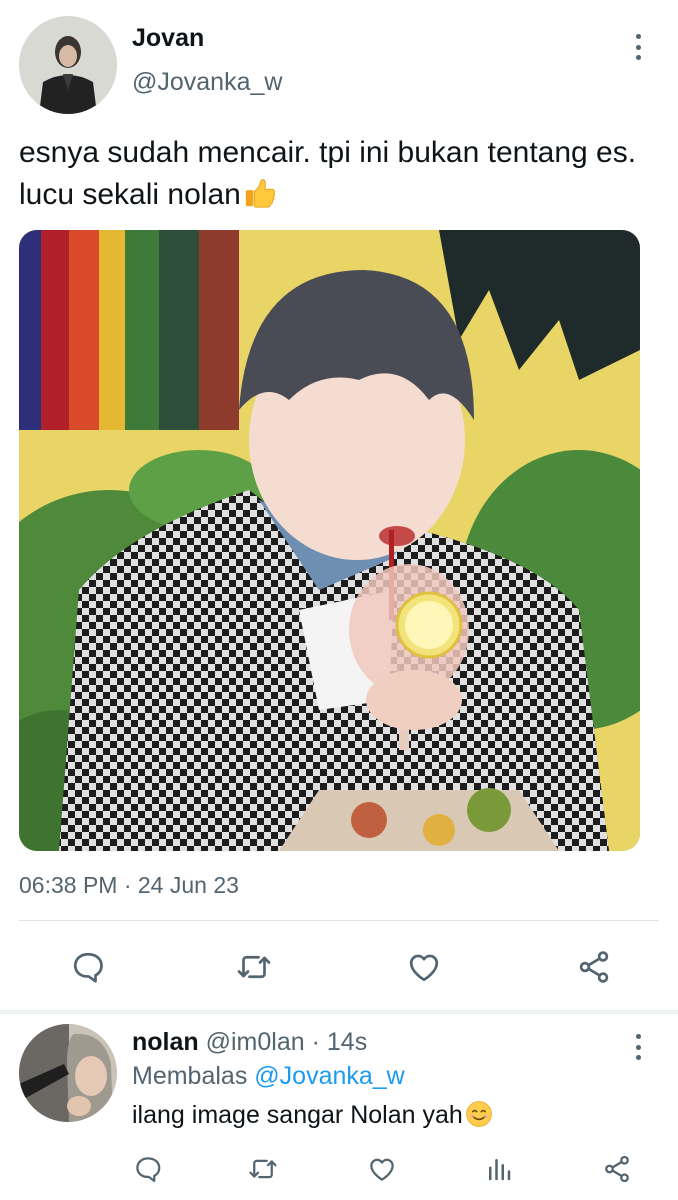 The image size is (678, 1200). I want to click on reply-header: nolan @im0lan · 14s, so click(249, 1042).